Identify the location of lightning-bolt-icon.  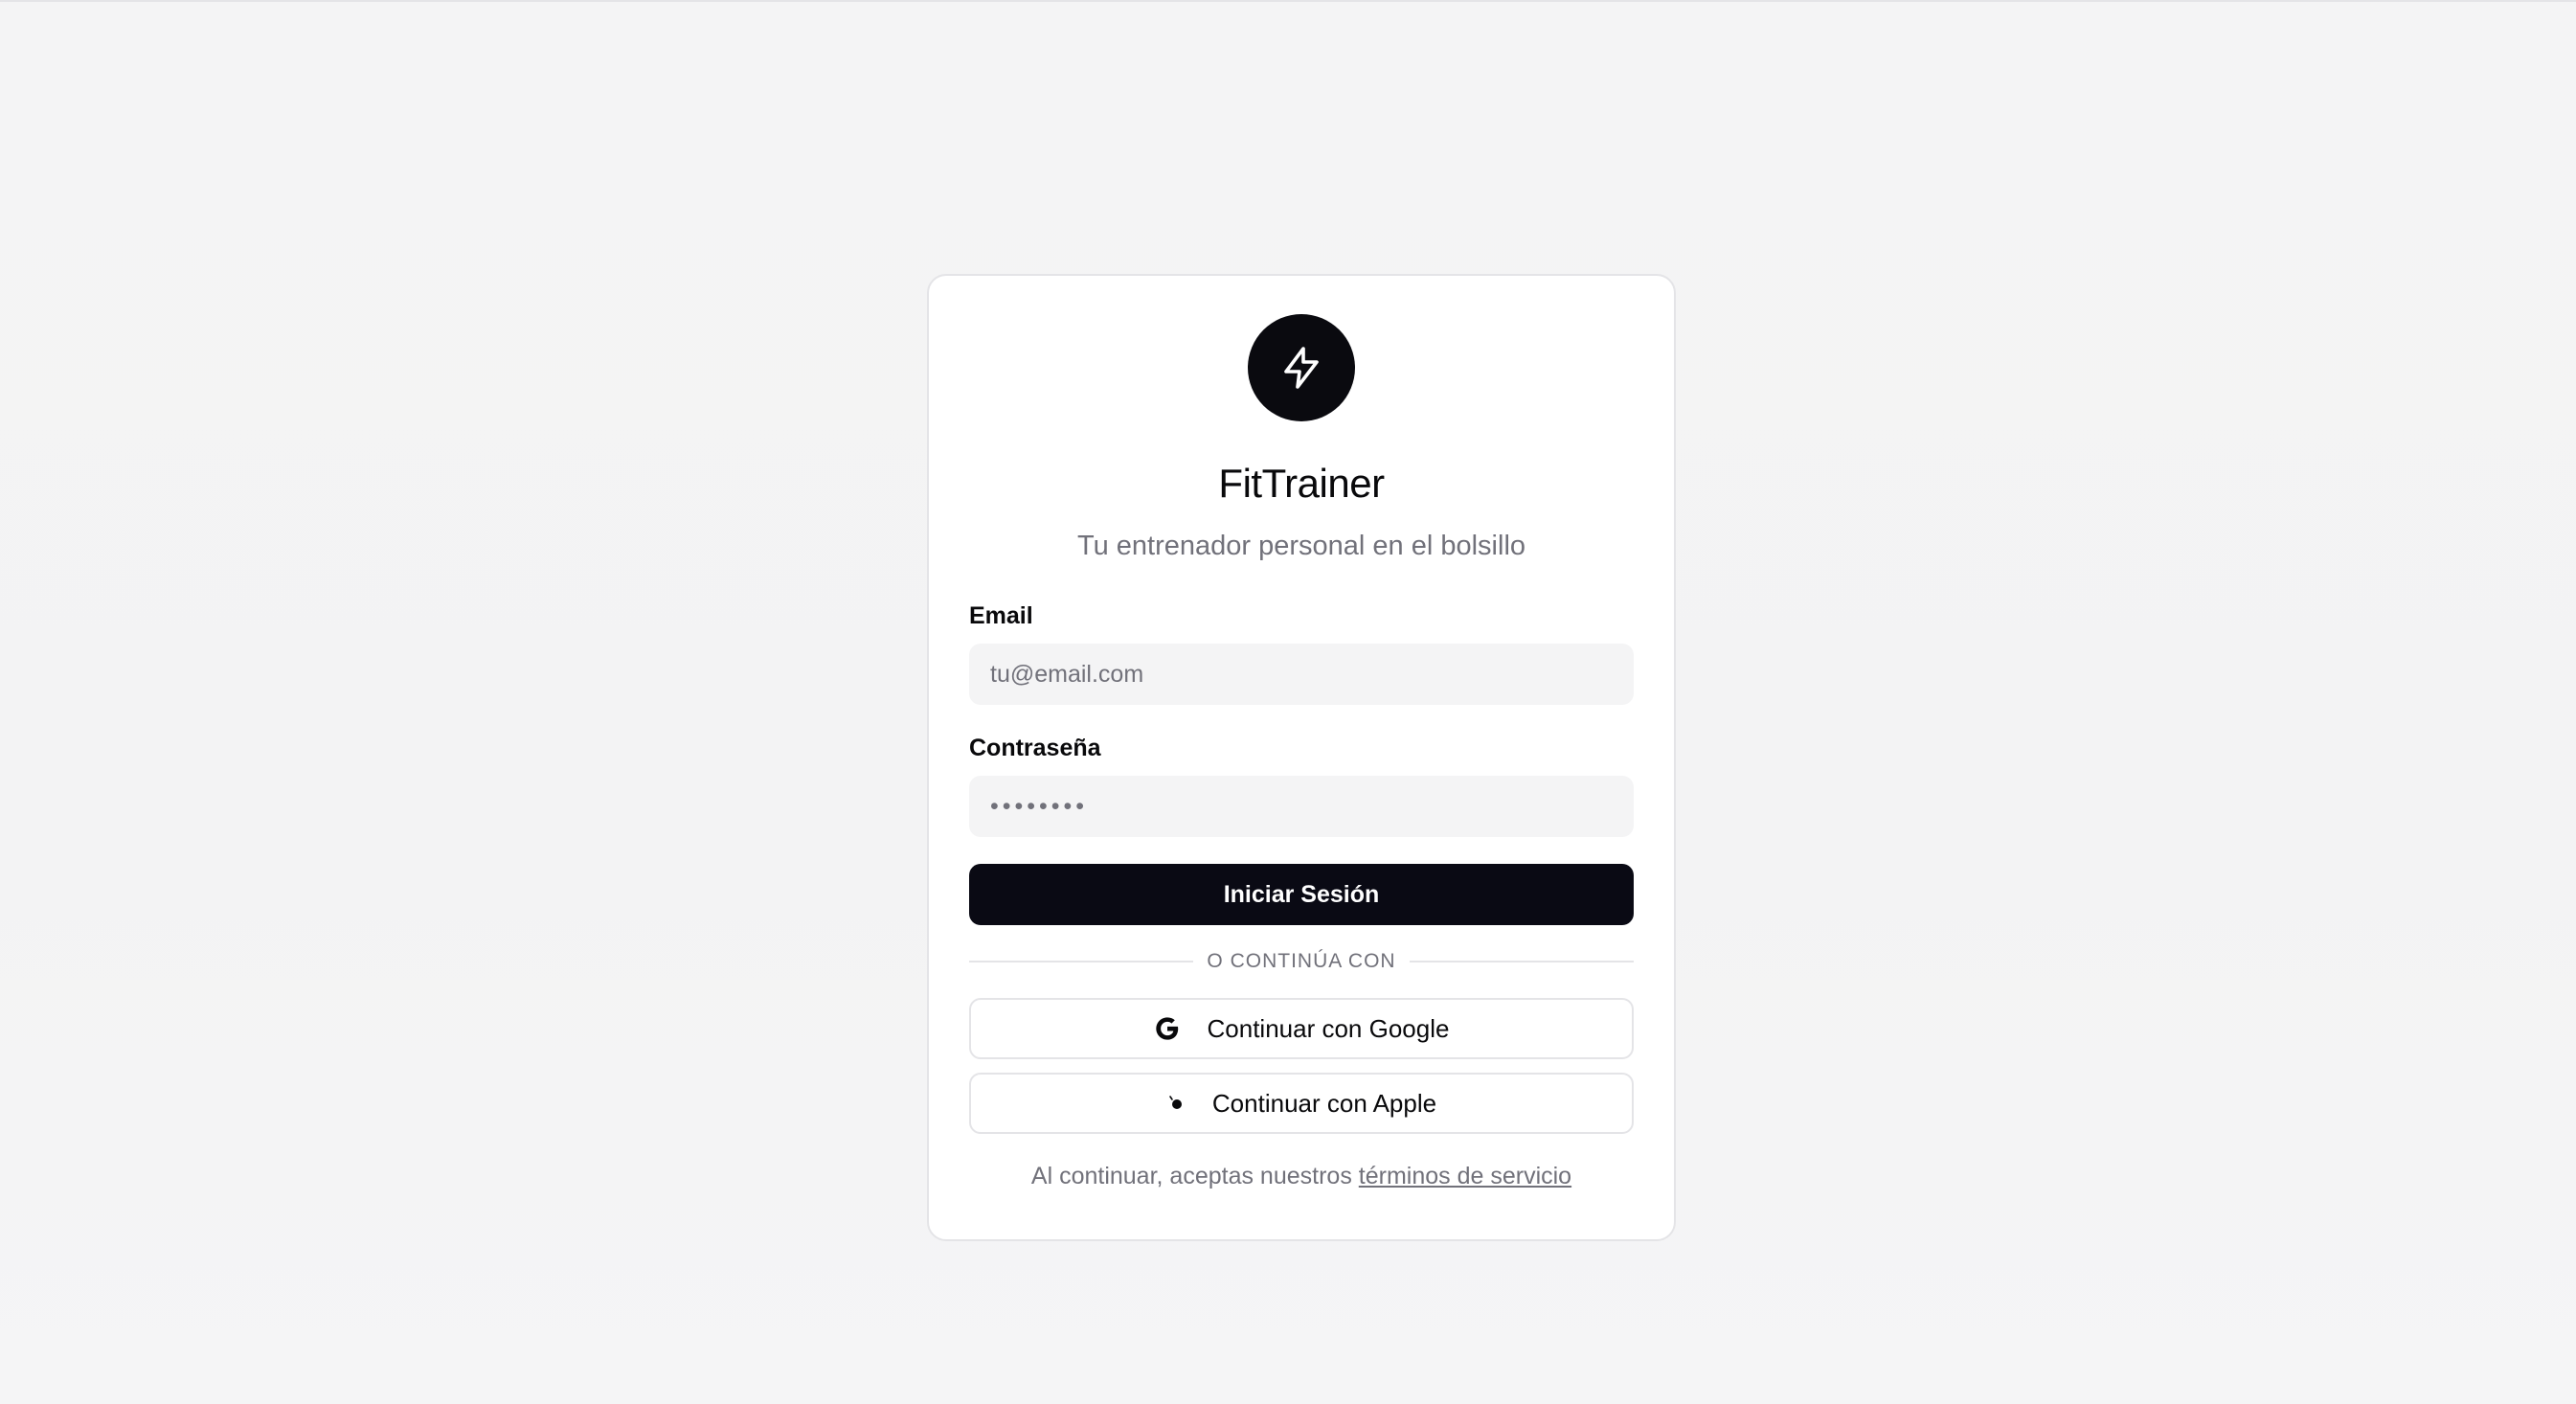
(1301, 368).